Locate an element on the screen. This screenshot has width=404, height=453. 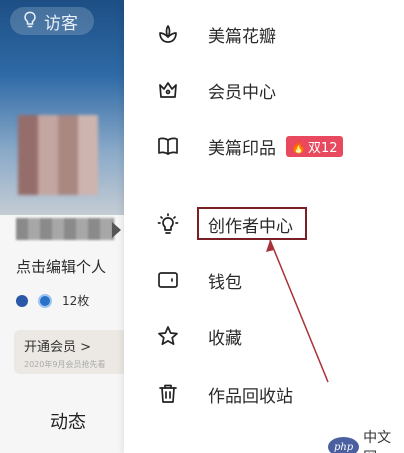
visitor-button: 访客 is located at coordinates (52, 21).